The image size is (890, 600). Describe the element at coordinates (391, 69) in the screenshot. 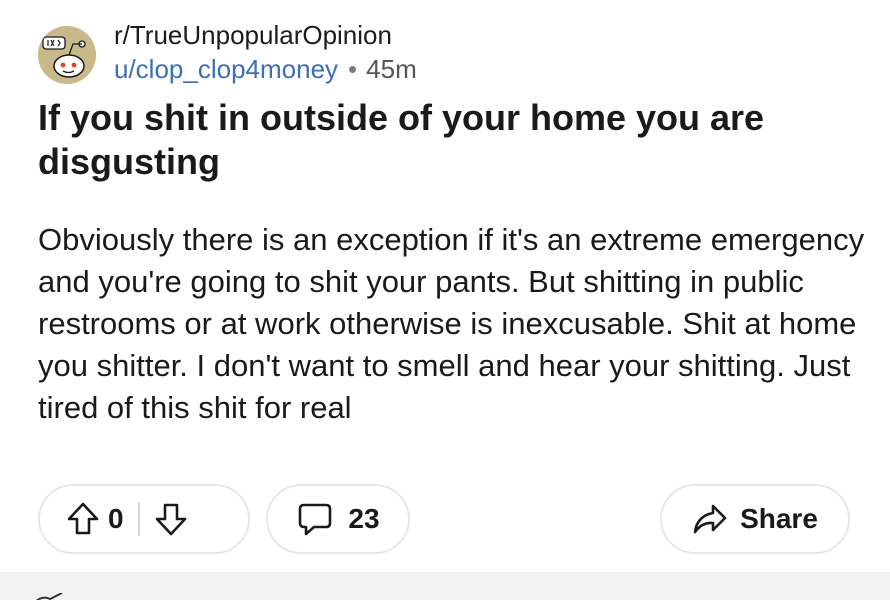

I see `post-time: 45m` at that location.